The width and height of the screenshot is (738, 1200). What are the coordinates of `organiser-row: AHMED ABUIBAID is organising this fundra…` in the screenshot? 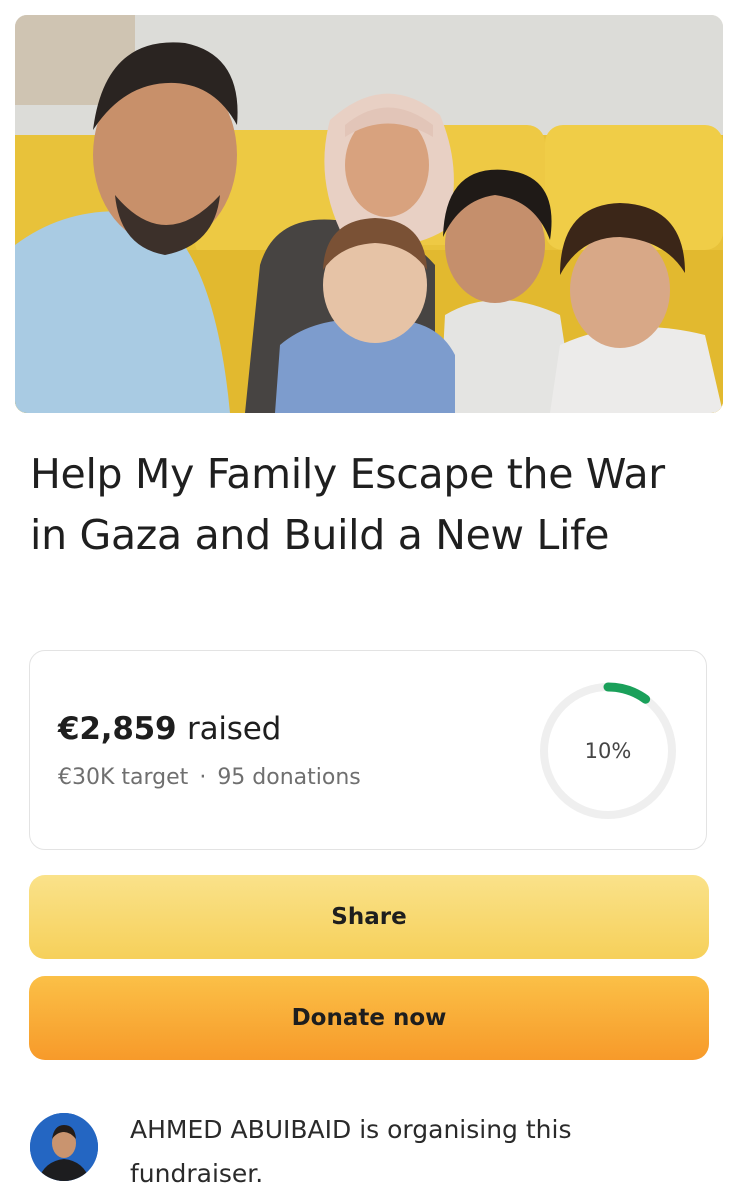 It's located at (375, 1153).